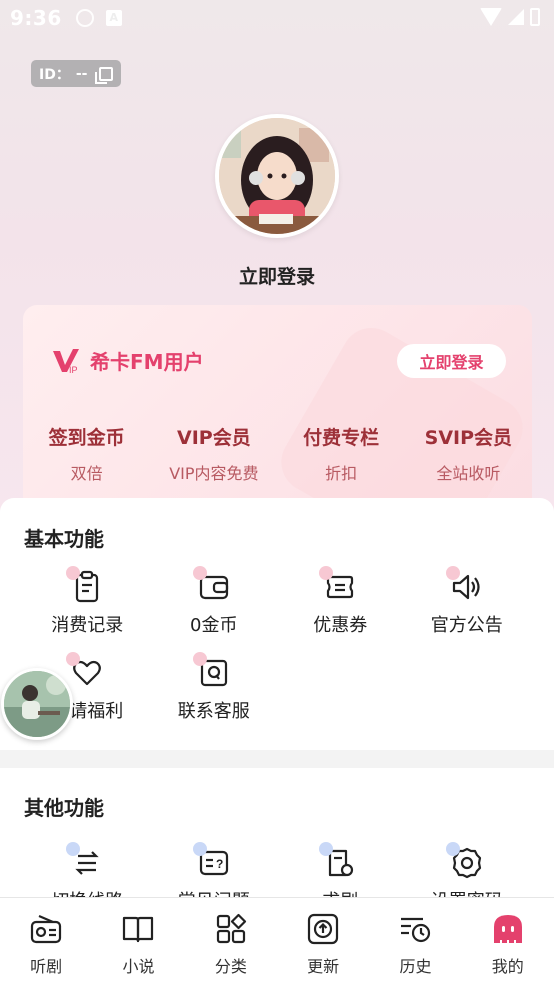 The image size is (554, 984). What do you see at coordinates (415, 966) in the screenshot?
I see `nav-label: 历史` at bounding box center [415, 966].